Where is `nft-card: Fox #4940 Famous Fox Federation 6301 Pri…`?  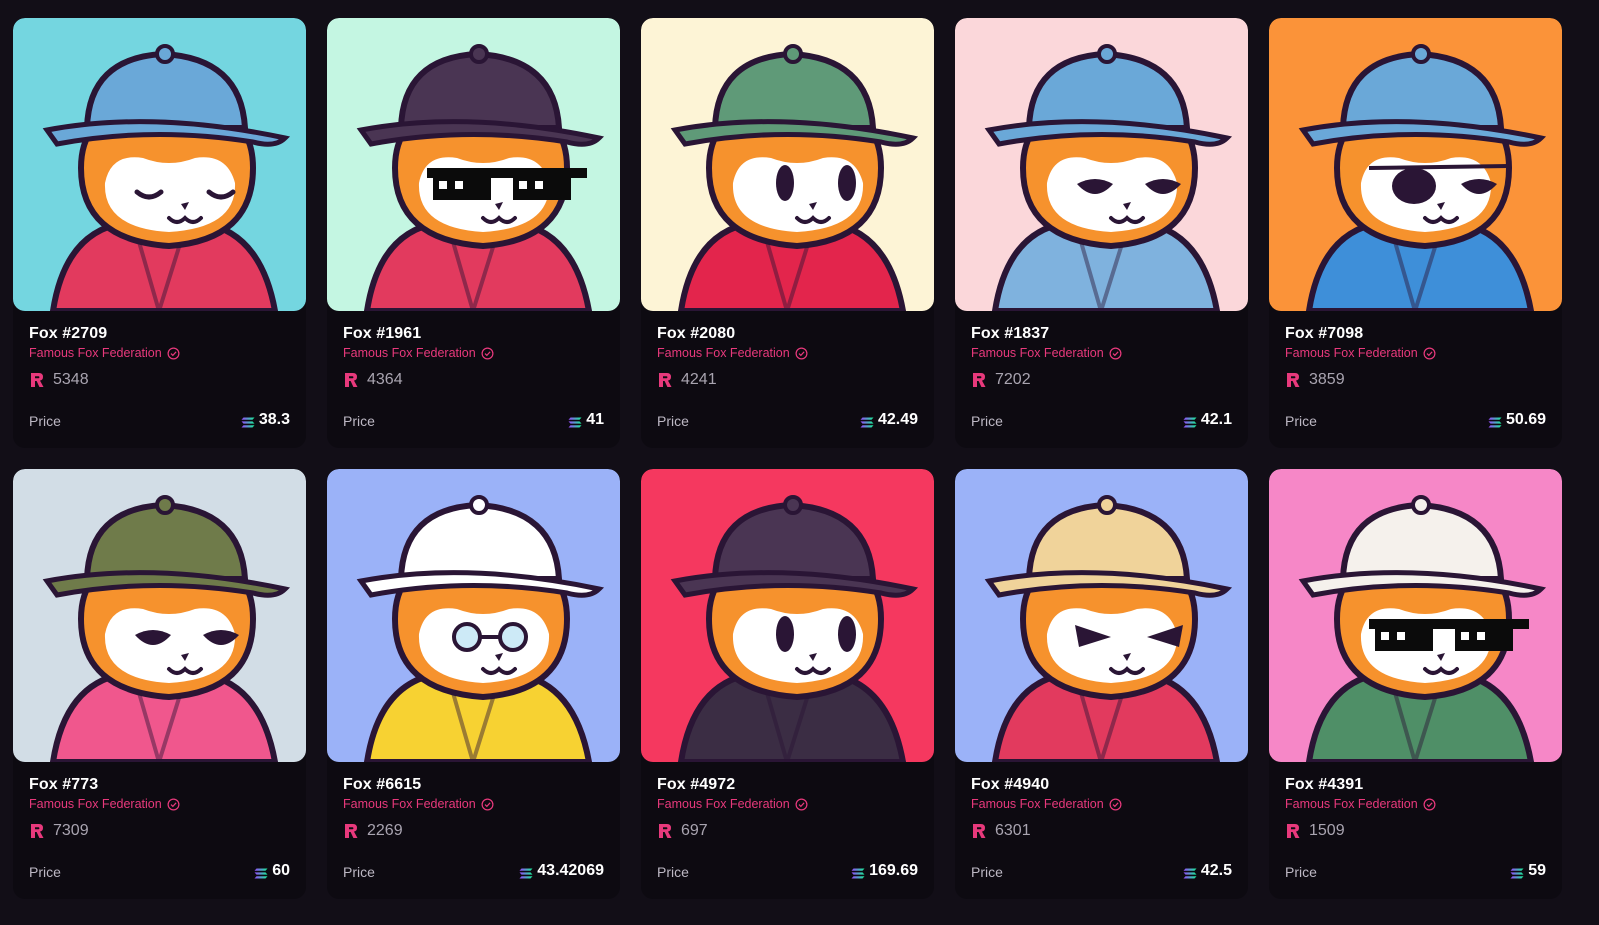
nft-card: Fox #4940 Famous Fox Federation 6301 Pri… is located at coordinates (1101, 684).